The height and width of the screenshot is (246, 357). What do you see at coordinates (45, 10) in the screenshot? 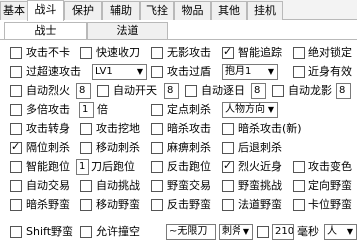
I see `tab-combat: 战斗` at bounding box center [45, 10].